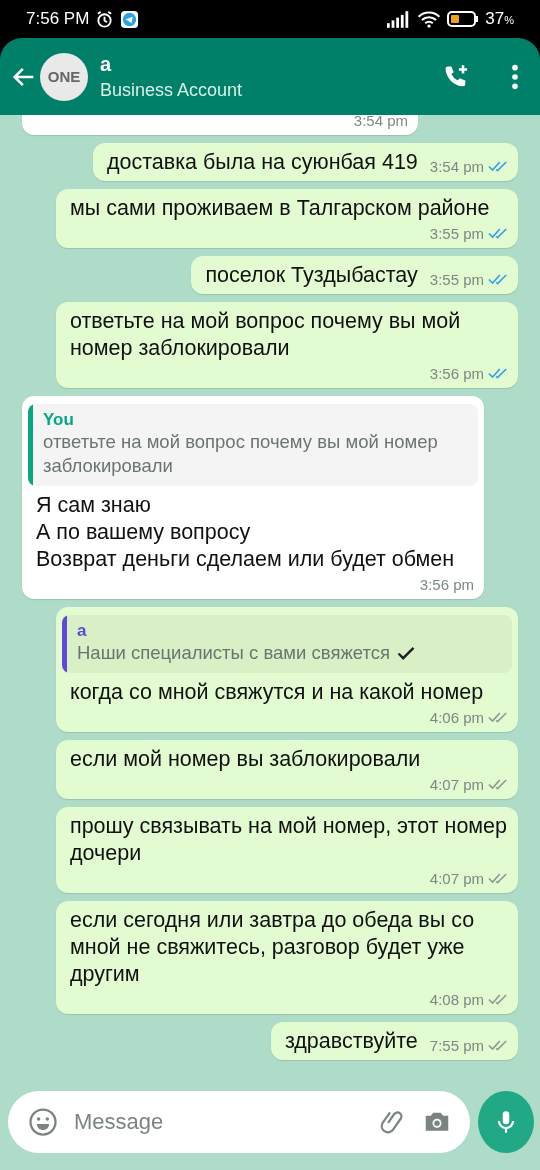 This screenshot has width=540, height=1170. I want to click on contact-name: a, so click(106, 64).